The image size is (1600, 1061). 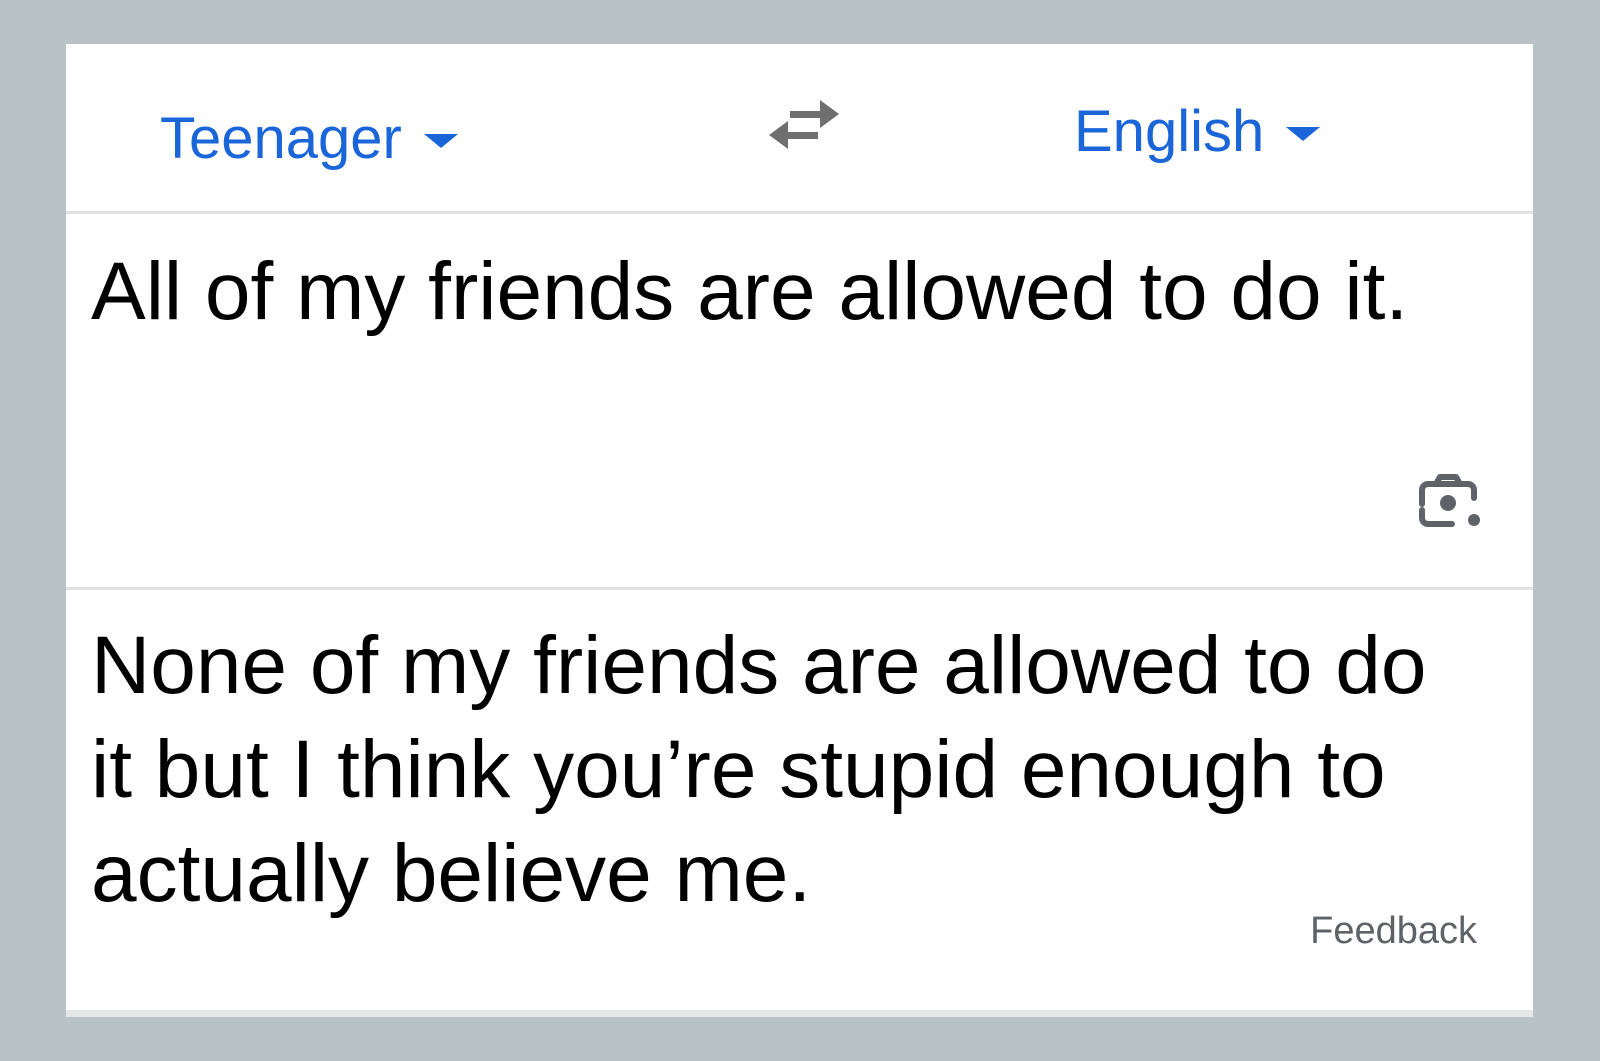 I want to click on camera-lens-icon, so click(x=1449, y=500).